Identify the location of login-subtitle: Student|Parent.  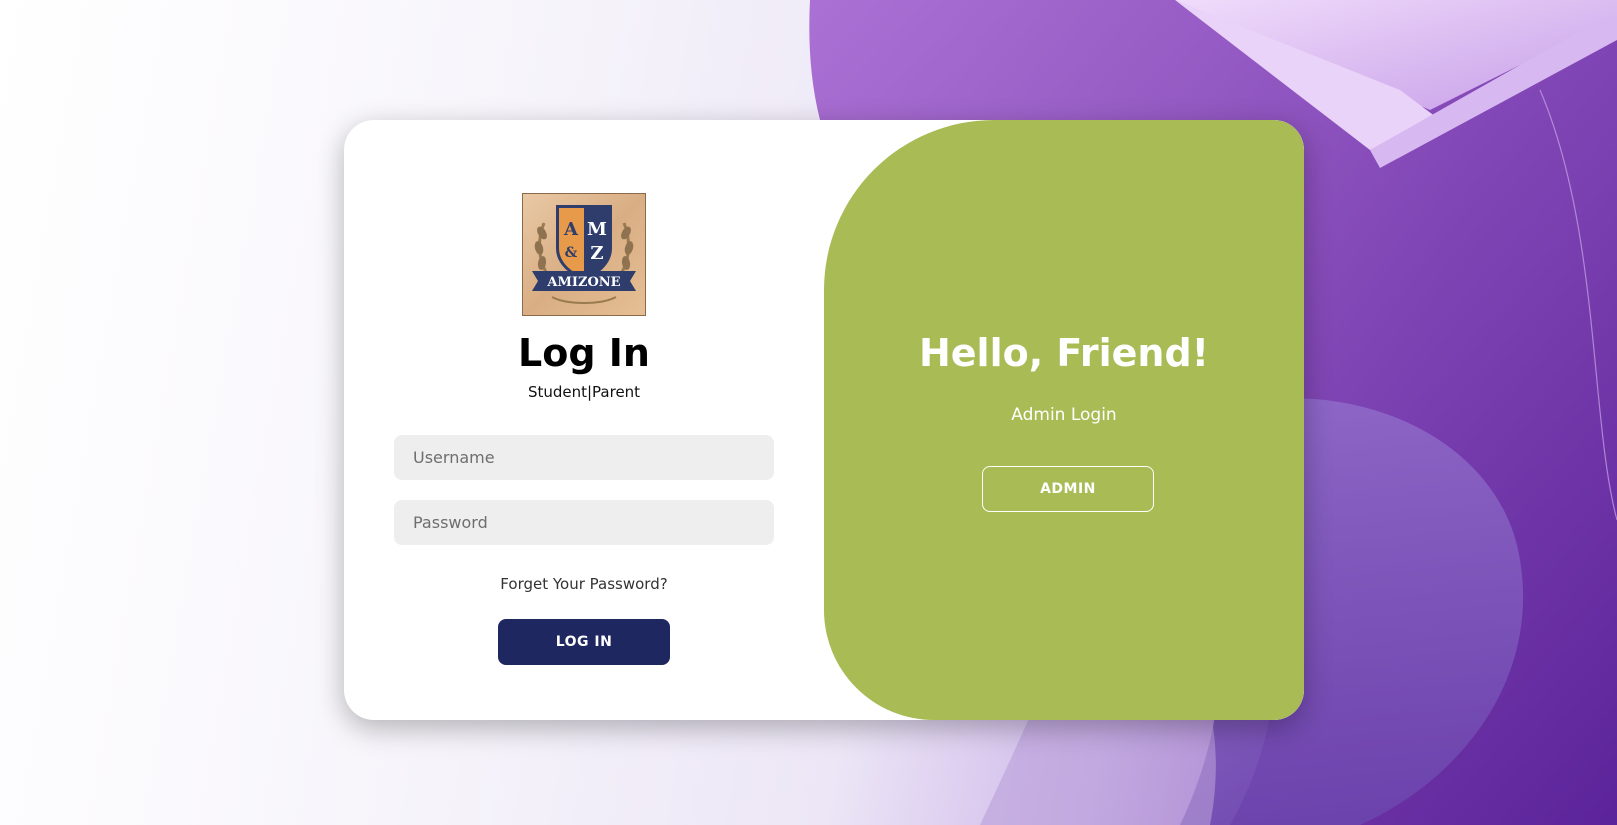
(584, 392).